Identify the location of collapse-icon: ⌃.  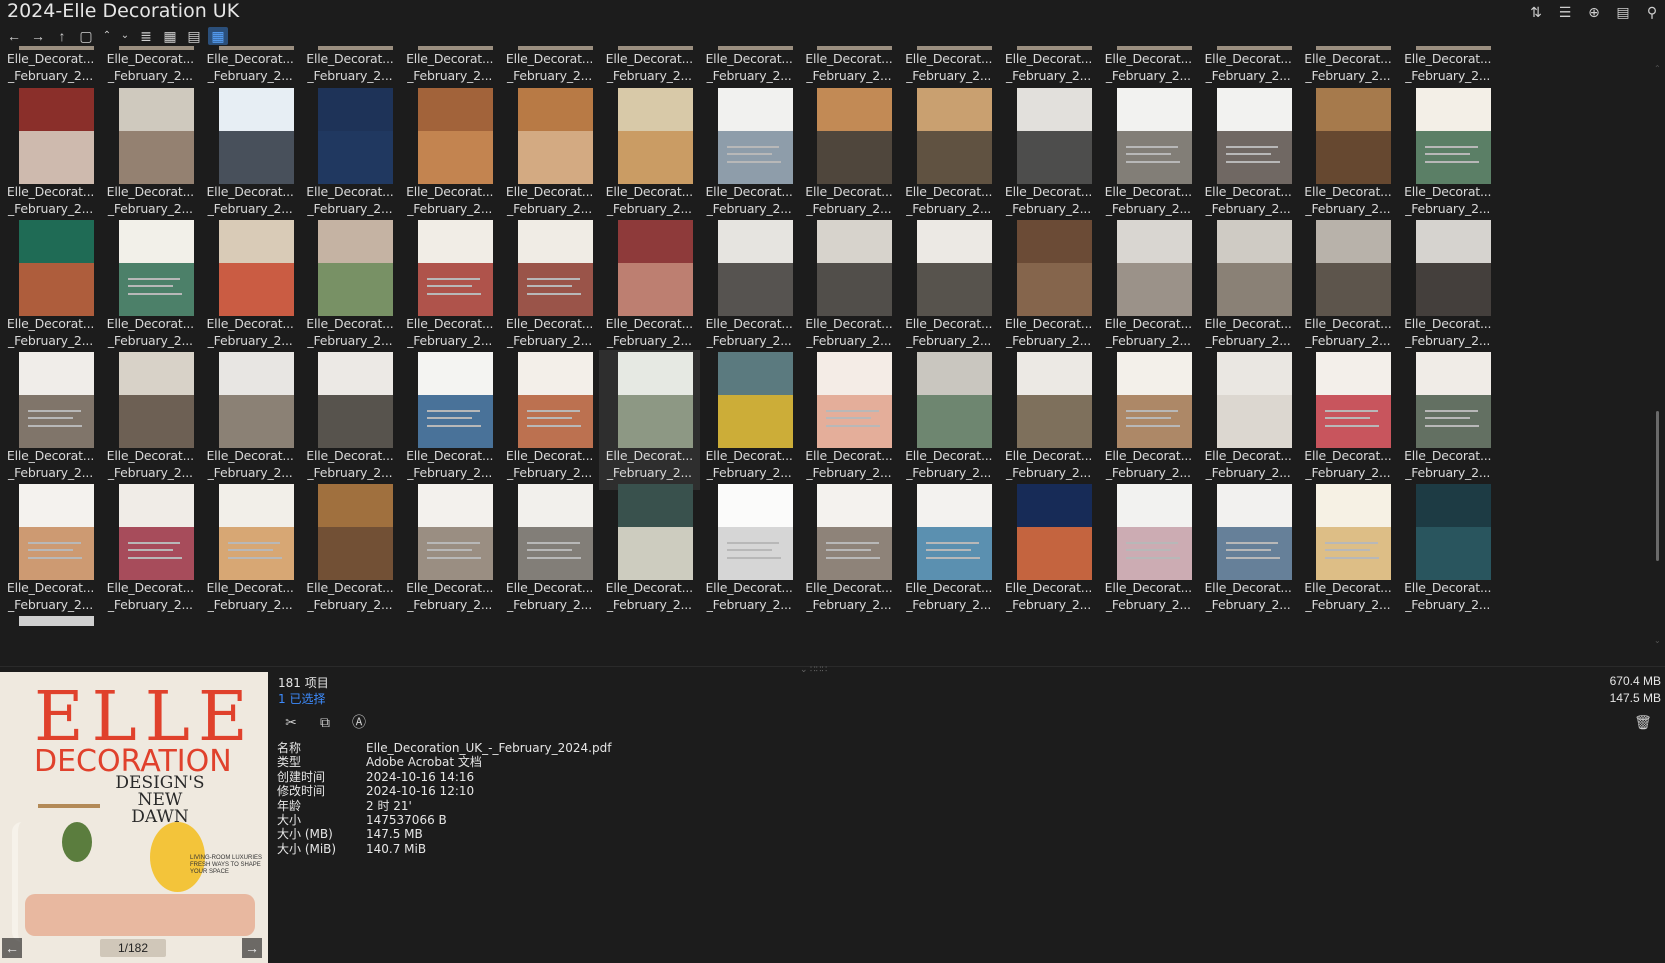
(107, 36).